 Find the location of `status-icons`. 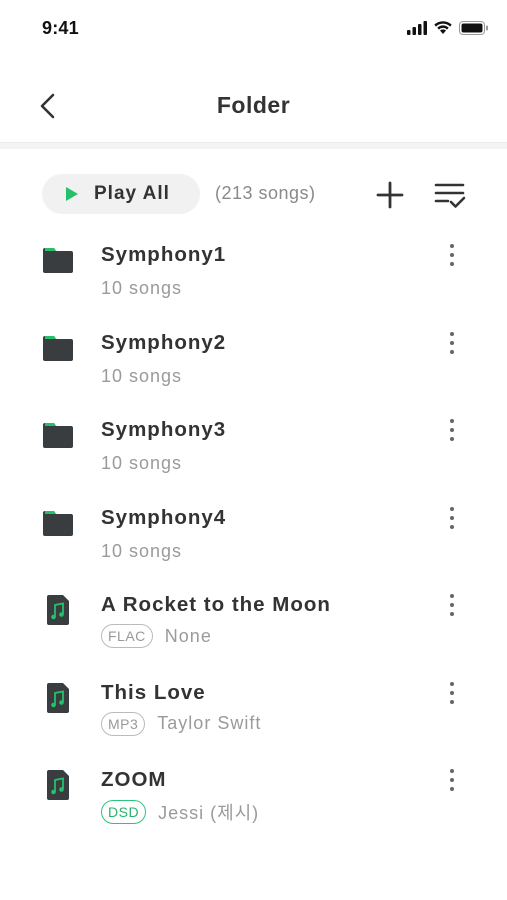

status-icons is located at coordinates (448, 27).